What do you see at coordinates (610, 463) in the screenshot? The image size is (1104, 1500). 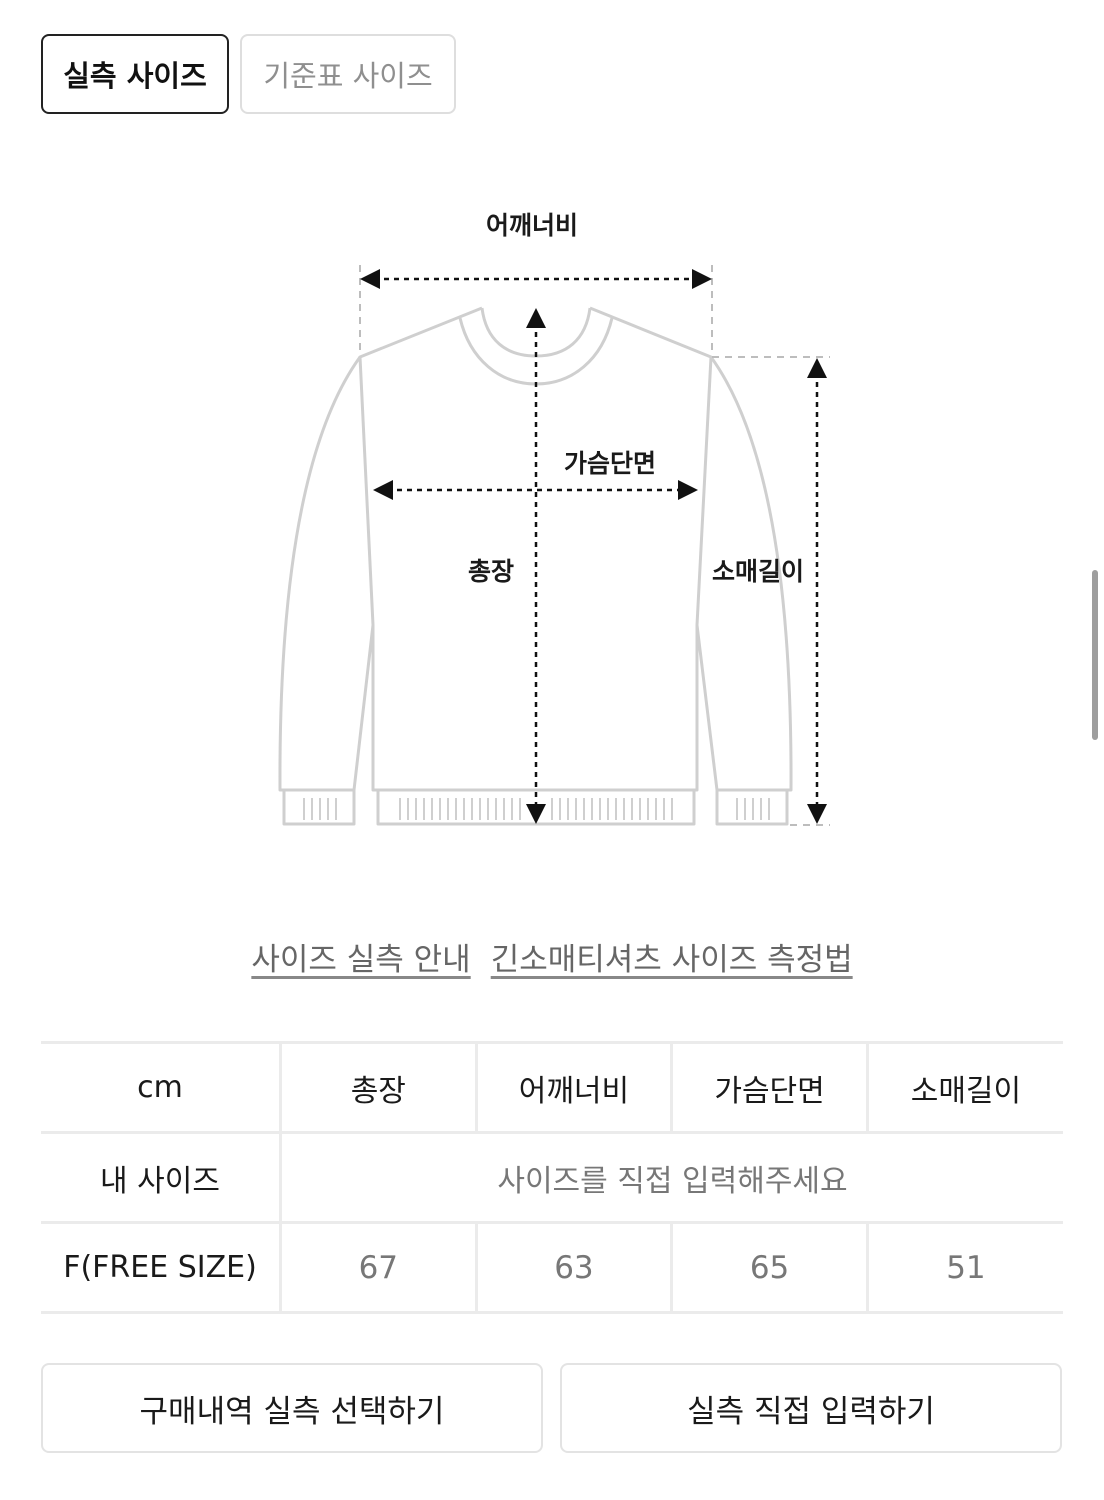 I see `label-chest-width: 가슴단면` at bounding box center [610, 463].